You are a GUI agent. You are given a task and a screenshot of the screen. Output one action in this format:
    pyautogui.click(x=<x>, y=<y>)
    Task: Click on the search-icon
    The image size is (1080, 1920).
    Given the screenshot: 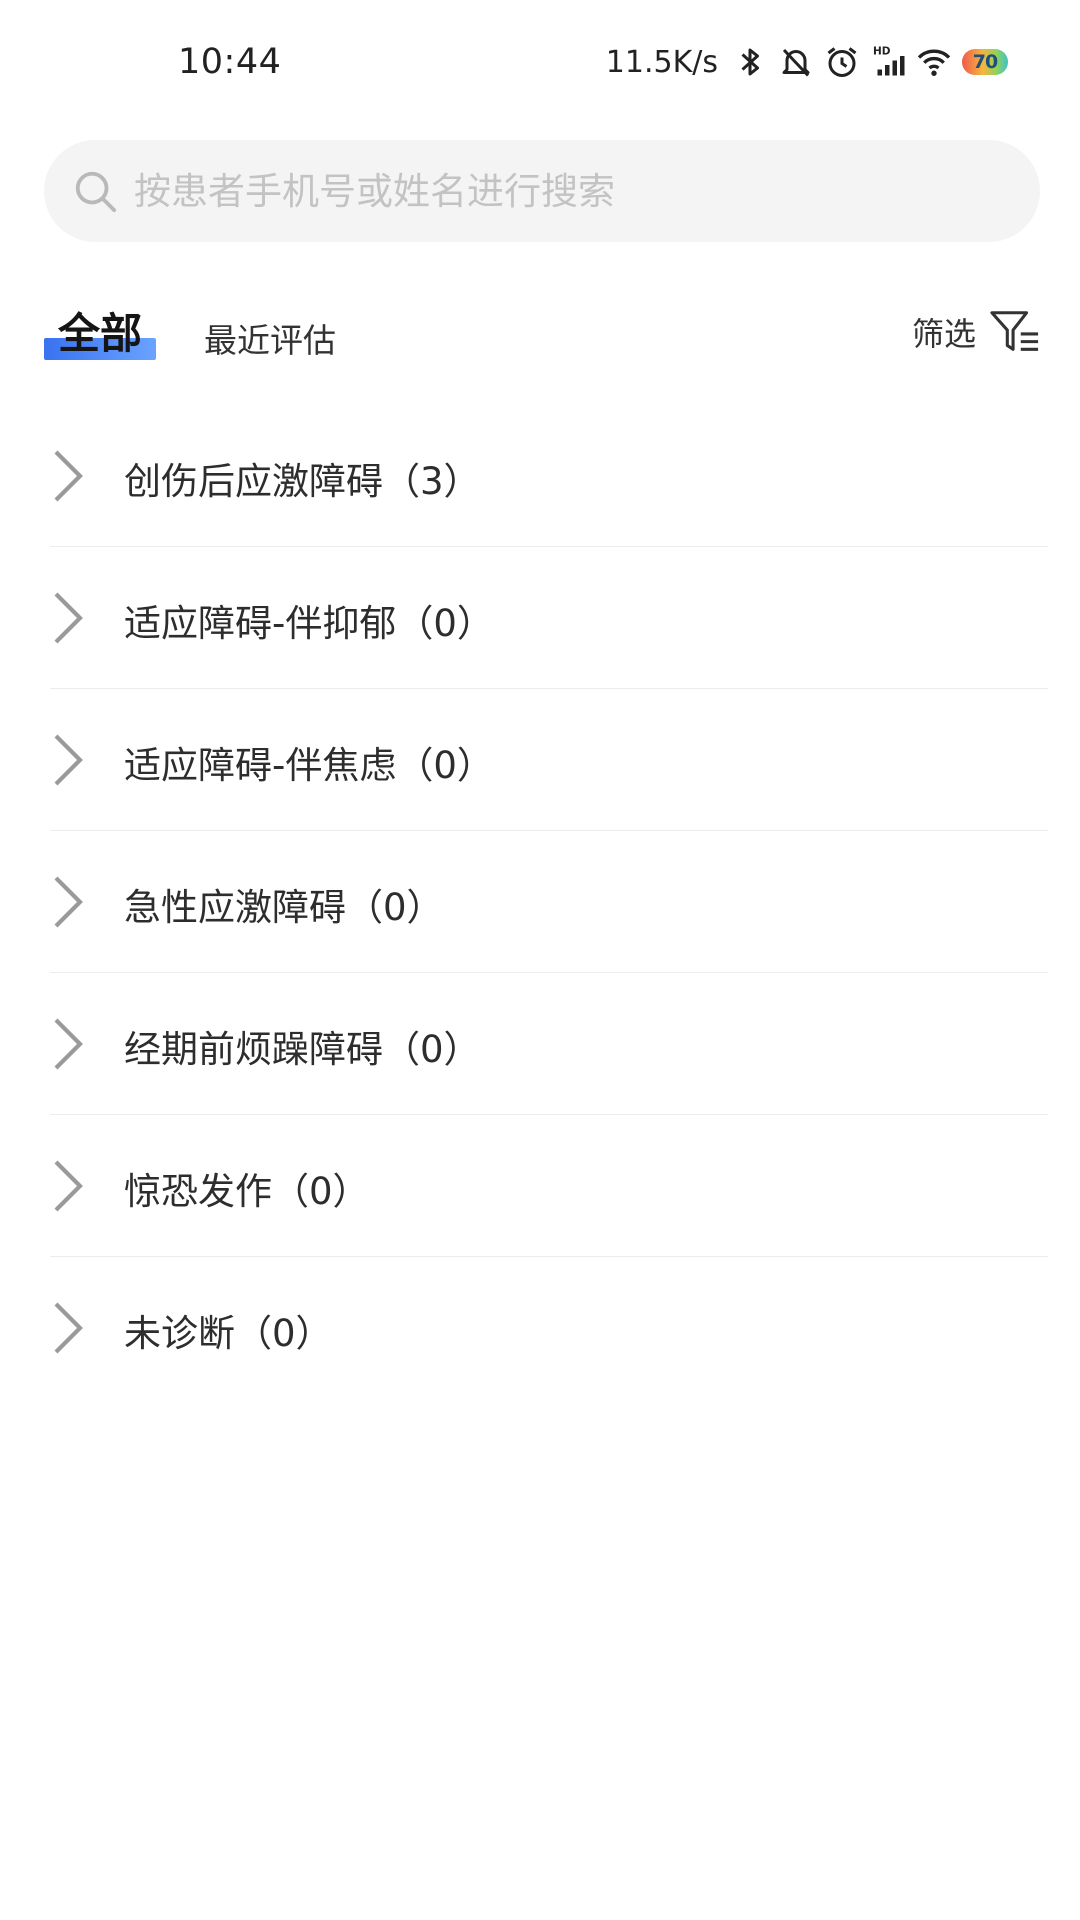 What is the action you would take?
    pyautogui.click(x=96, y=192)
    